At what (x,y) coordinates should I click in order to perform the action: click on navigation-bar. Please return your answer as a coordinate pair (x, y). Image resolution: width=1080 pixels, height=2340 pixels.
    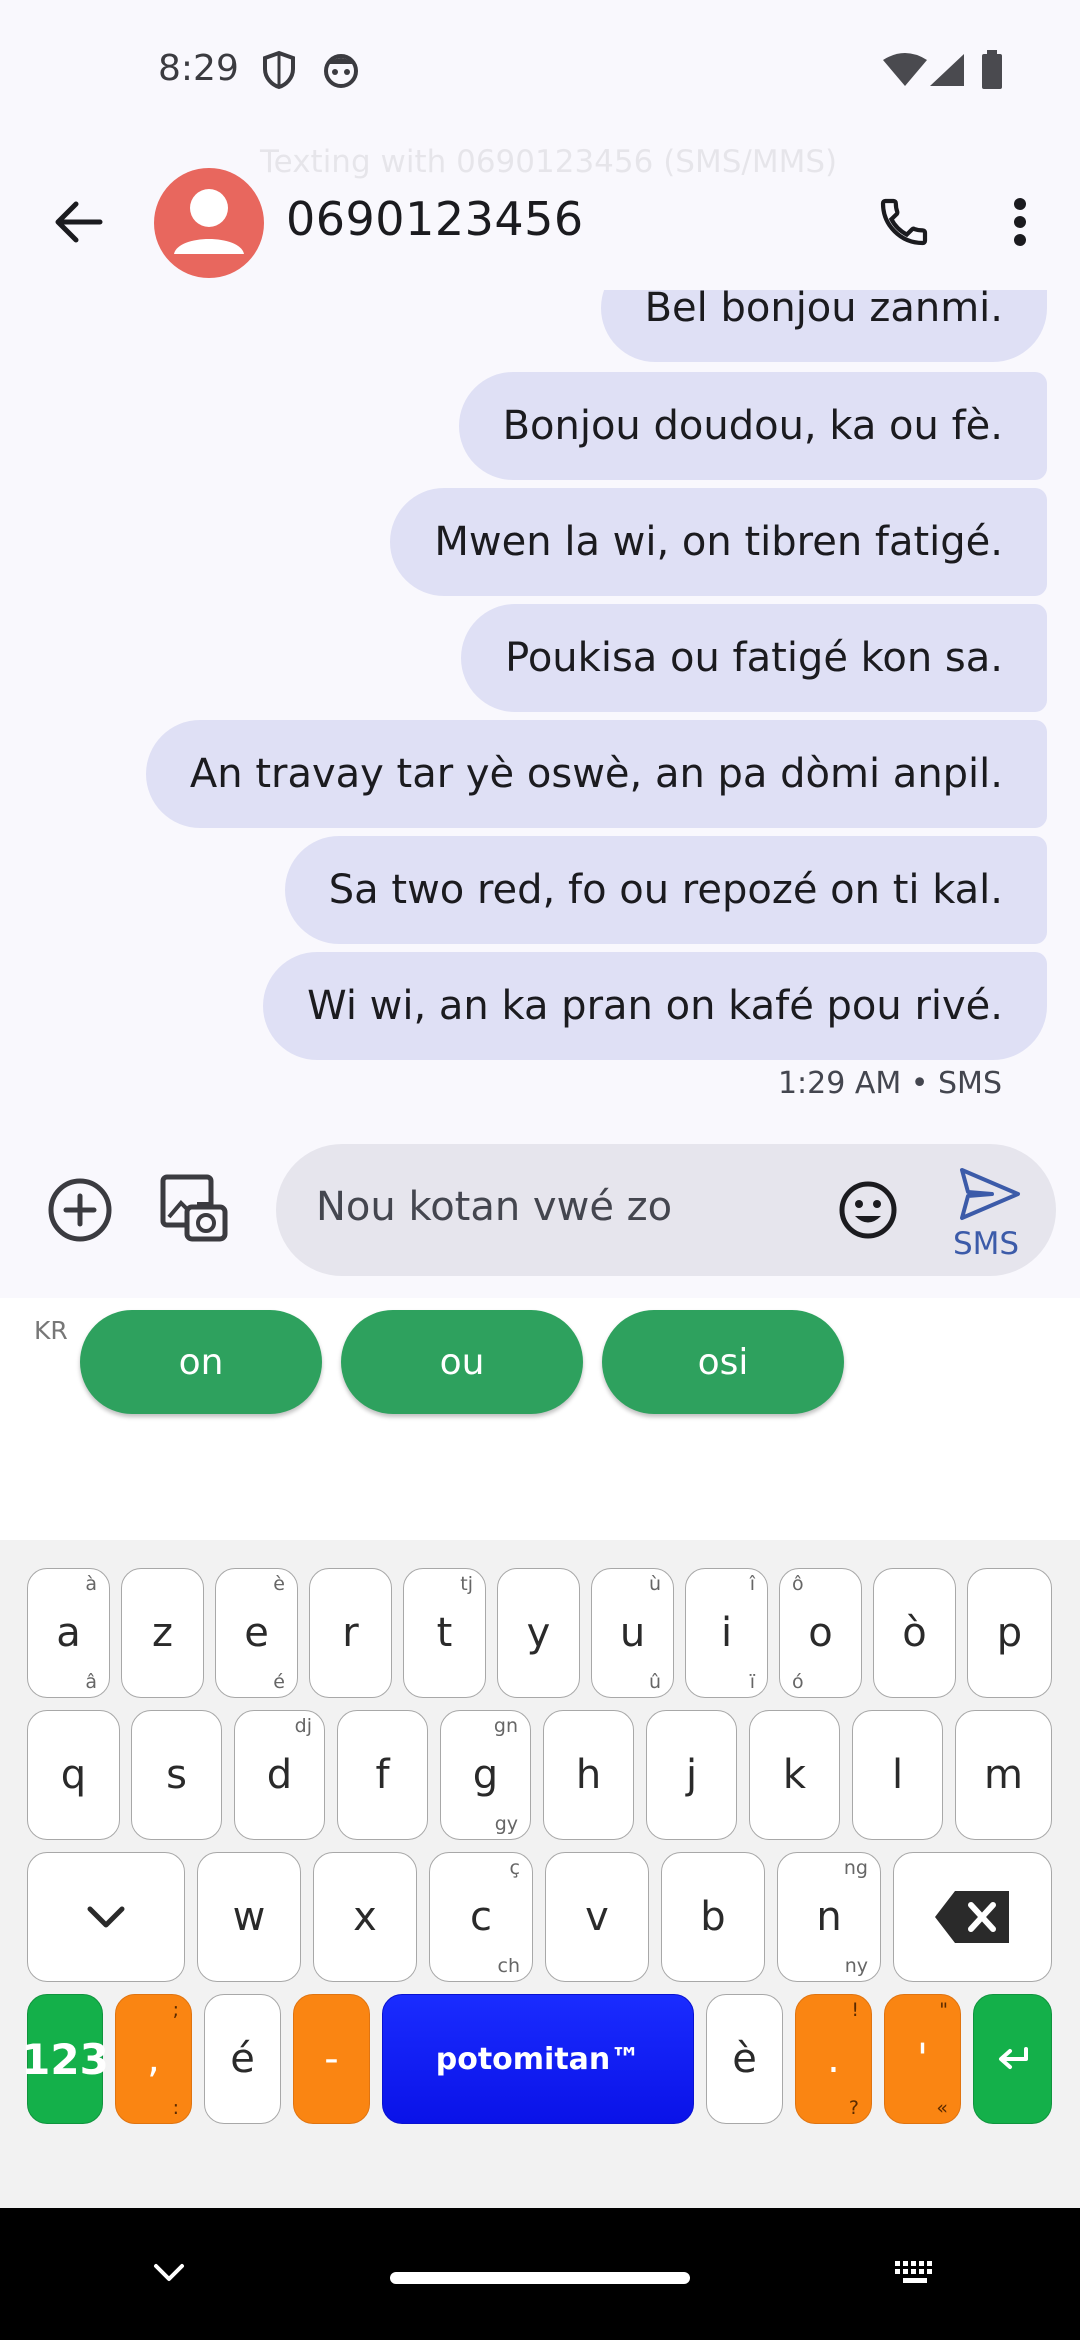
    Looking at the image, I should click on (540, 2274).